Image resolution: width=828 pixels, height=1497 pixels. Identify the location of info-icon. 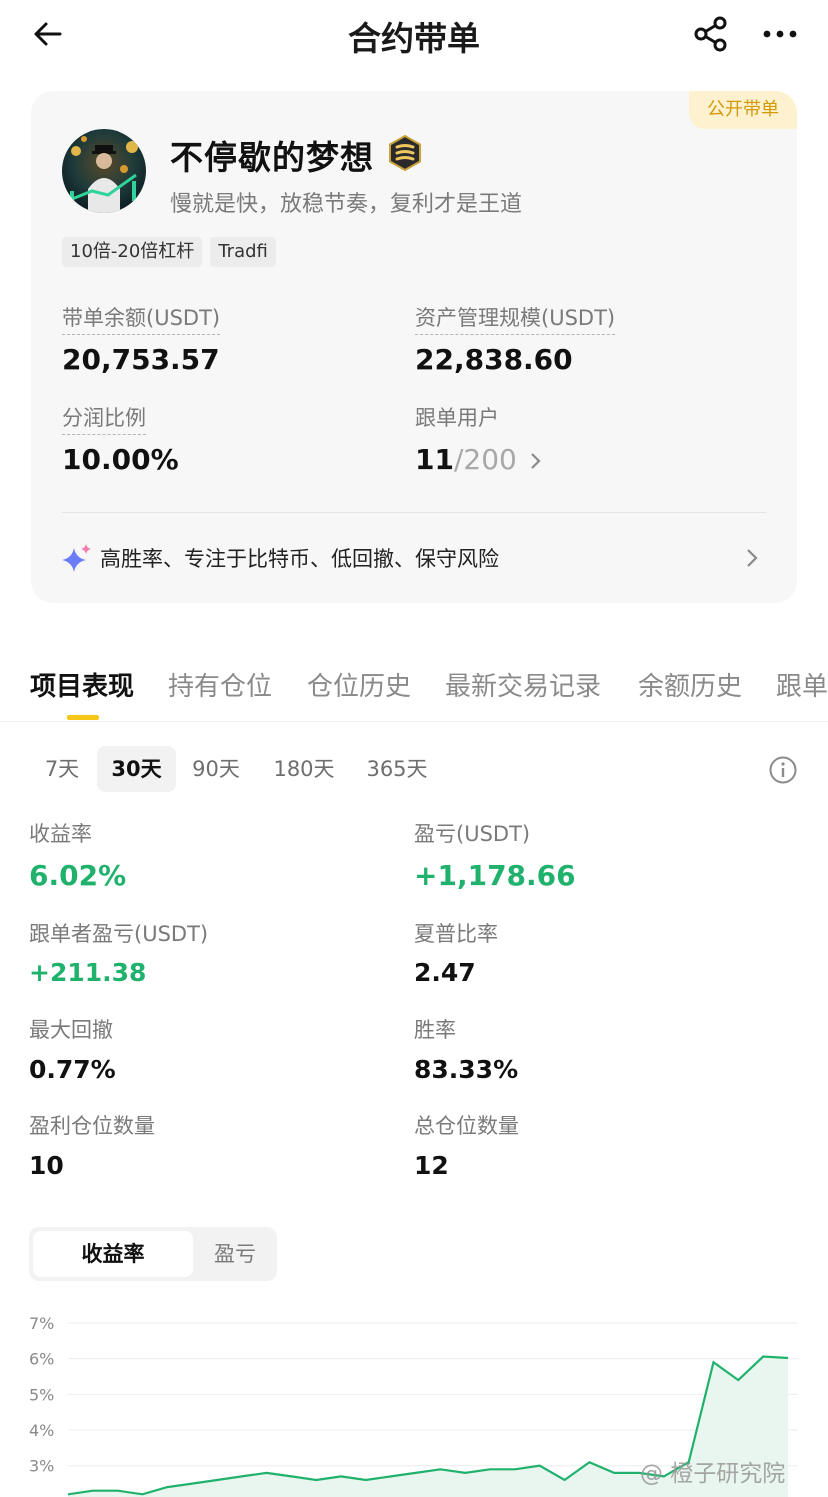
(783, 770).